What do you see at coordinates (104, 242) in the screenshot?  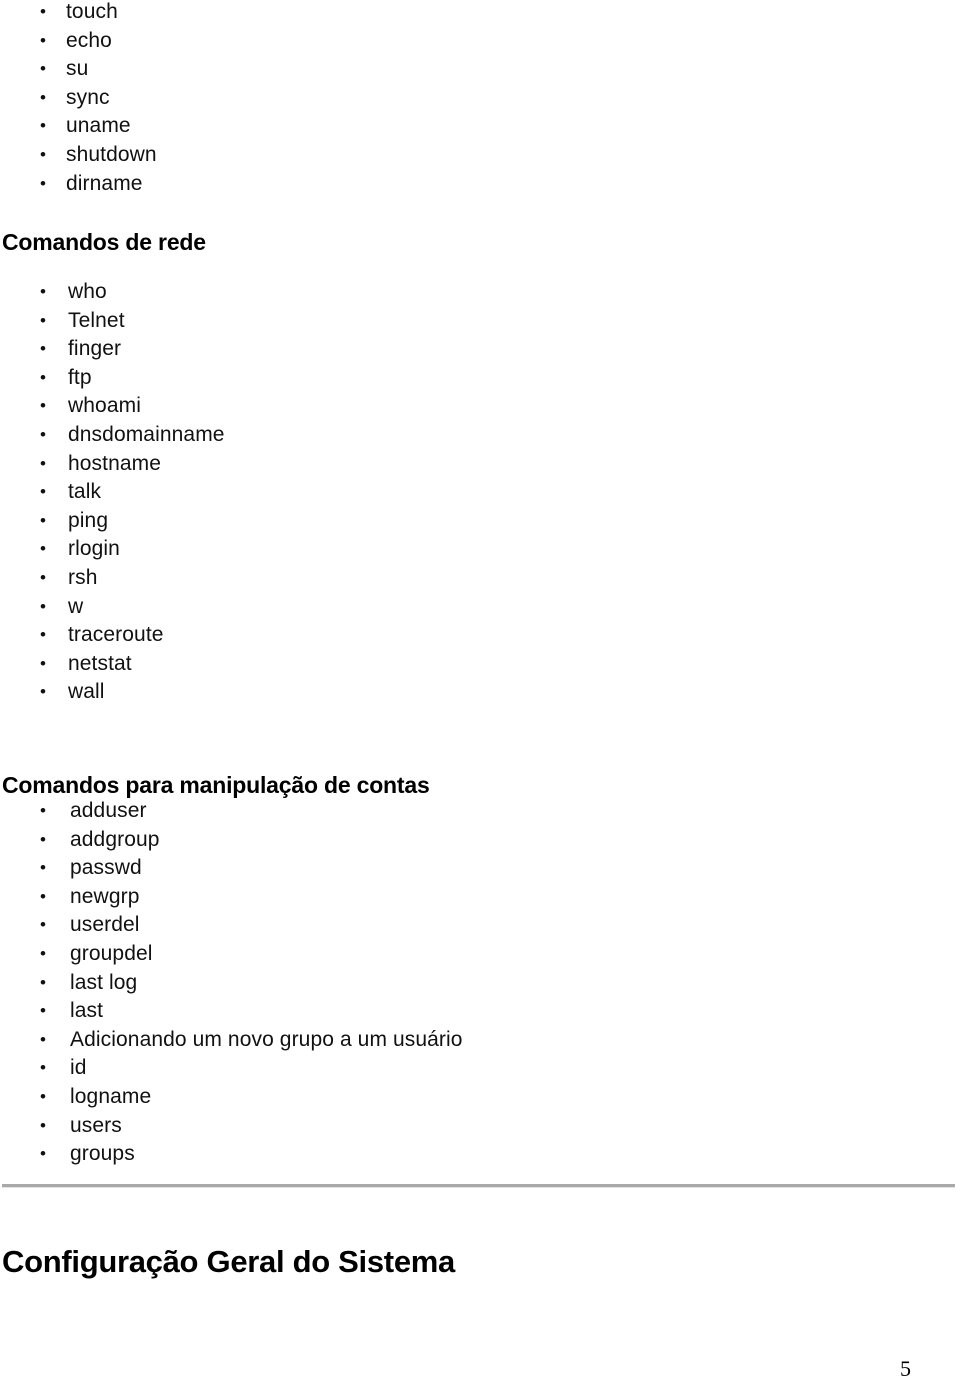 I see `section-heading-network: Comandos de rede` at bounding box center [104, 242].